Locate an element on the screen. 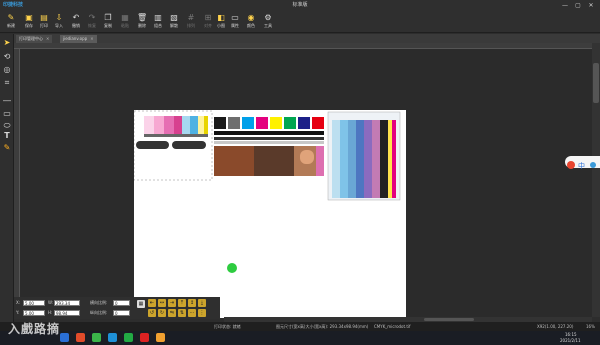 This screenshot has width=600, height=345. ungroup-button: ▧ 解散 is located at coordinates (174, 22).